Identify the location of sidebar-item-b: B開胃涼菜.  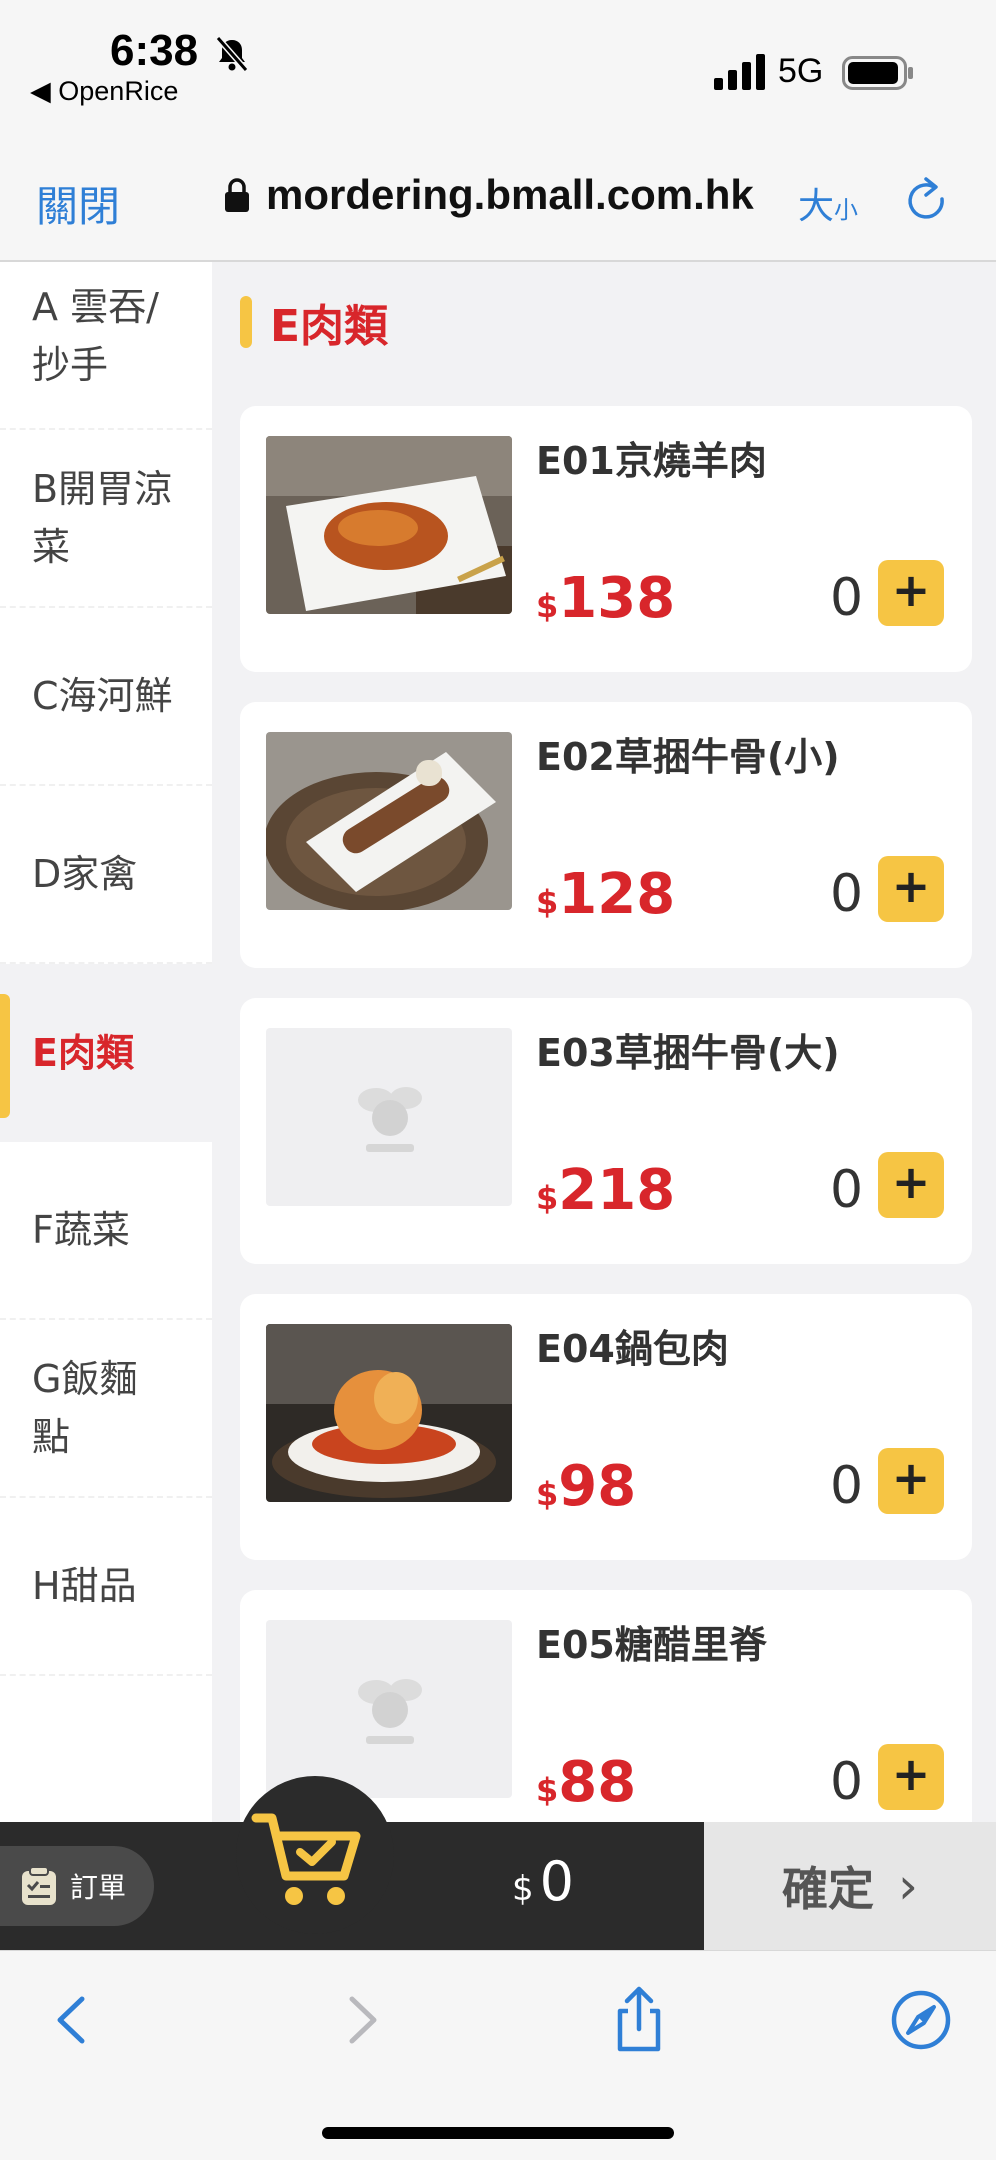
(106, 519).